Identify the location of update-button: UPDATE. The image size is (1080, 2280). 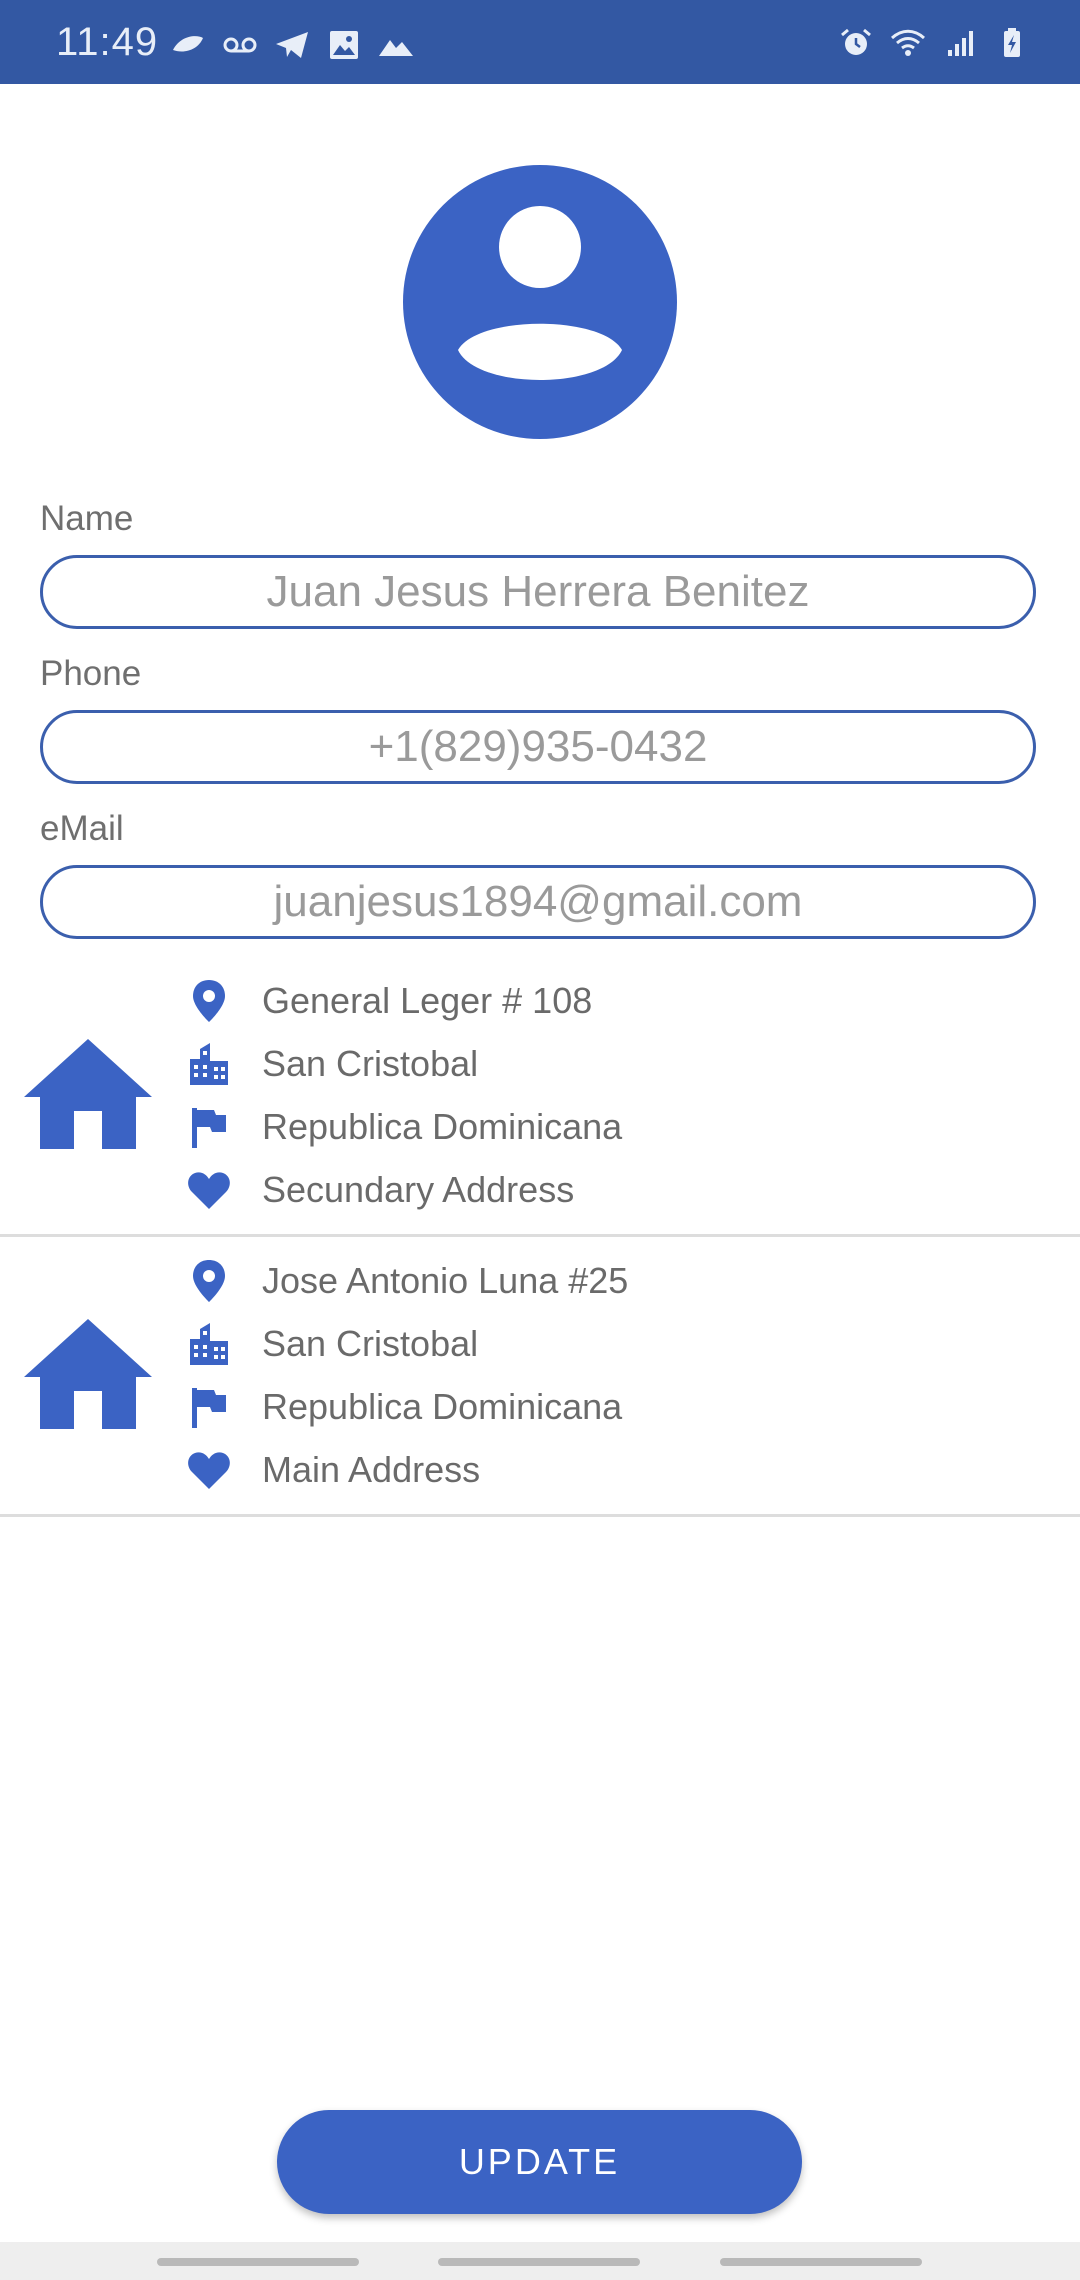
(539, 2162).